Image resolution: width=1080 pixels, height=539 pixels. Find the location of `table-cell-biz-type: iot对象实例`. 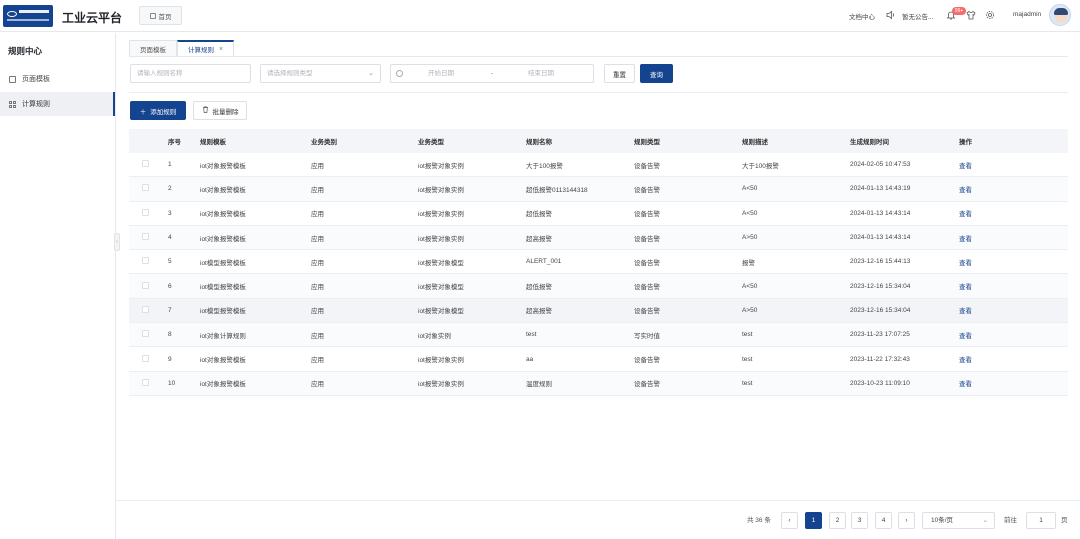

table-cell-biz-type: iot对象实例 is located at coordinates (434, 336).